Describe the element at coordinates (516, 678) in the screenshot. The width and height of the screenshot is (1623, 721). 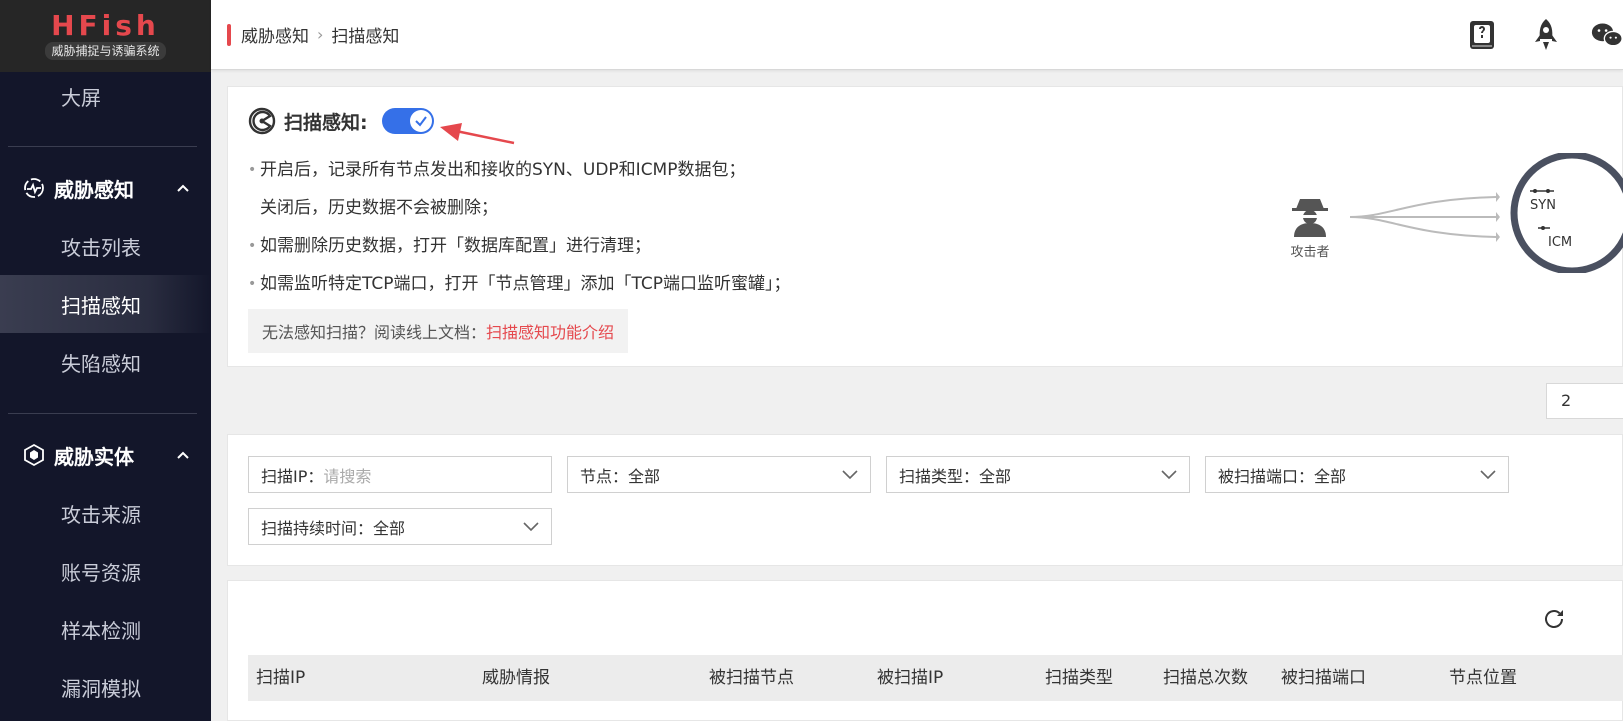
I see `column-header: 威胁情报` at that location.